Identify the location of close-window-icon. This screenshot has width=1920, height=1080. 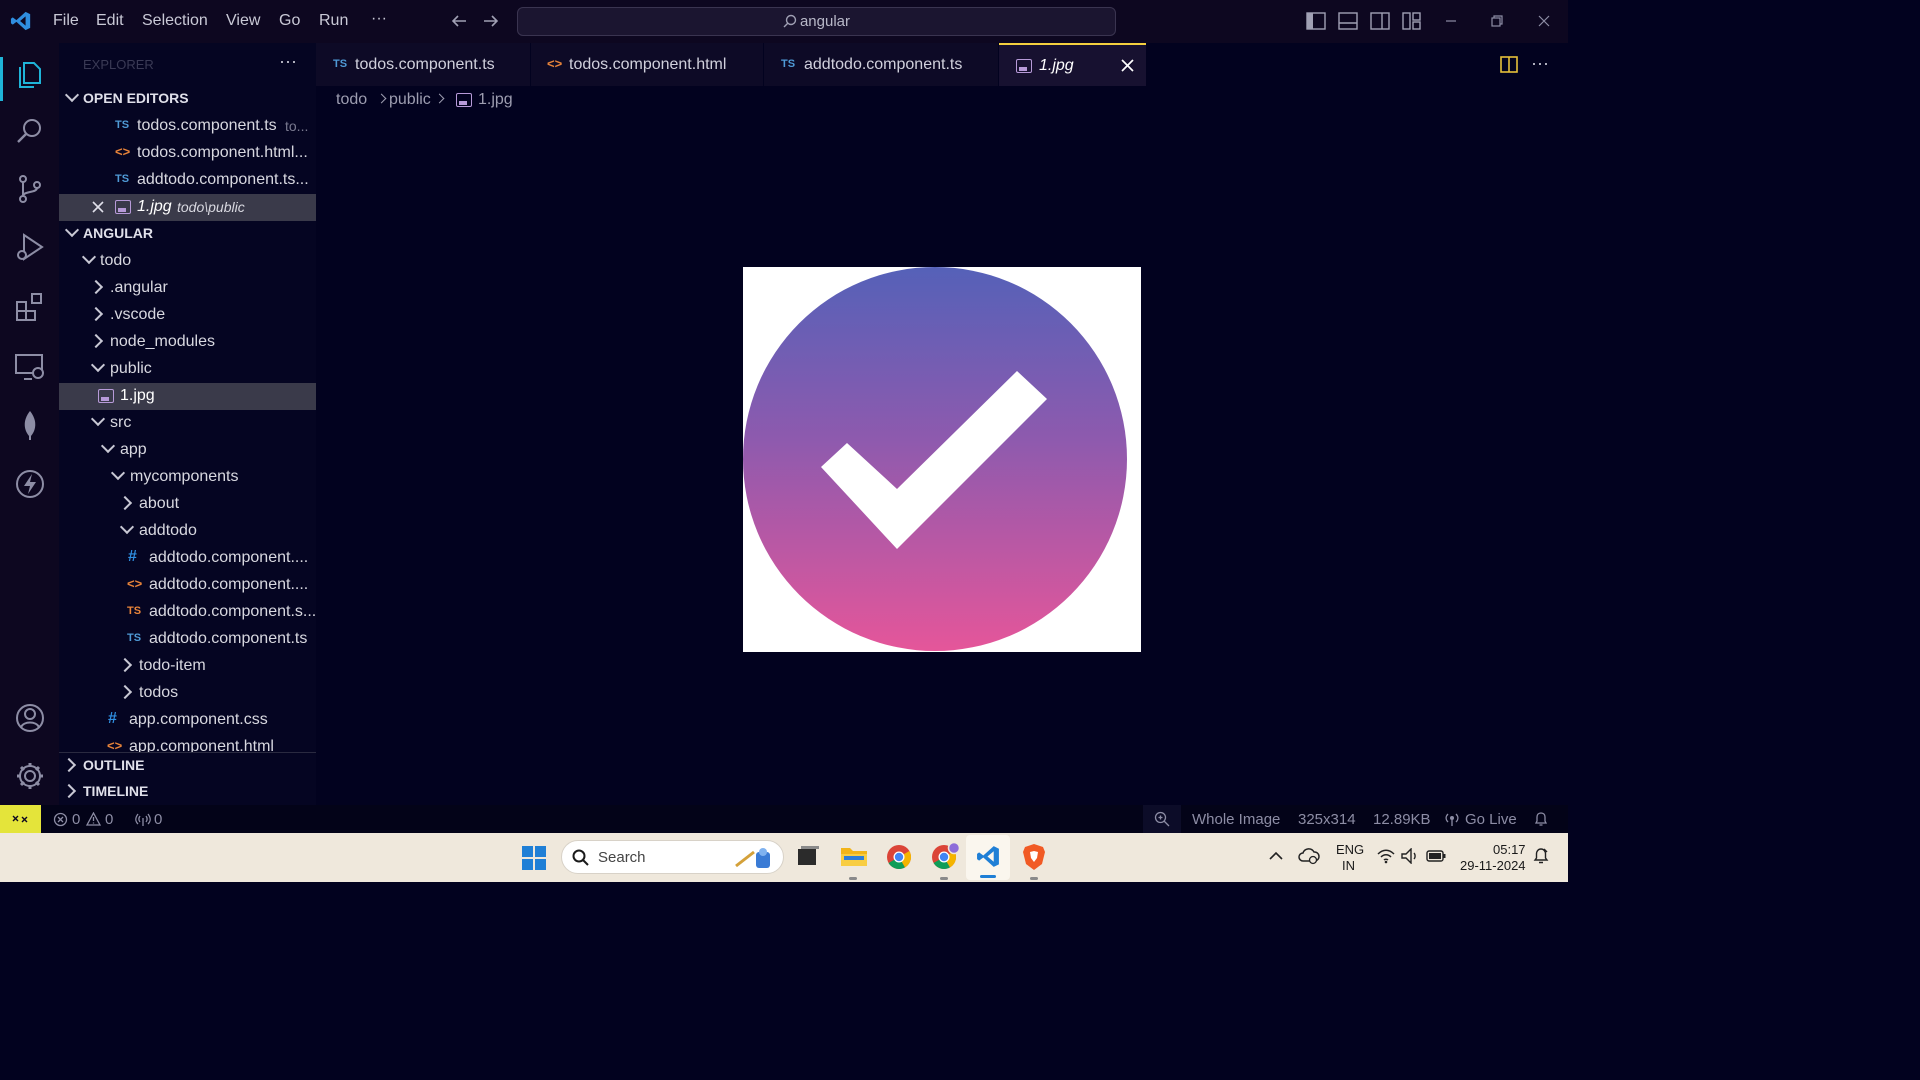
(1544, 21).